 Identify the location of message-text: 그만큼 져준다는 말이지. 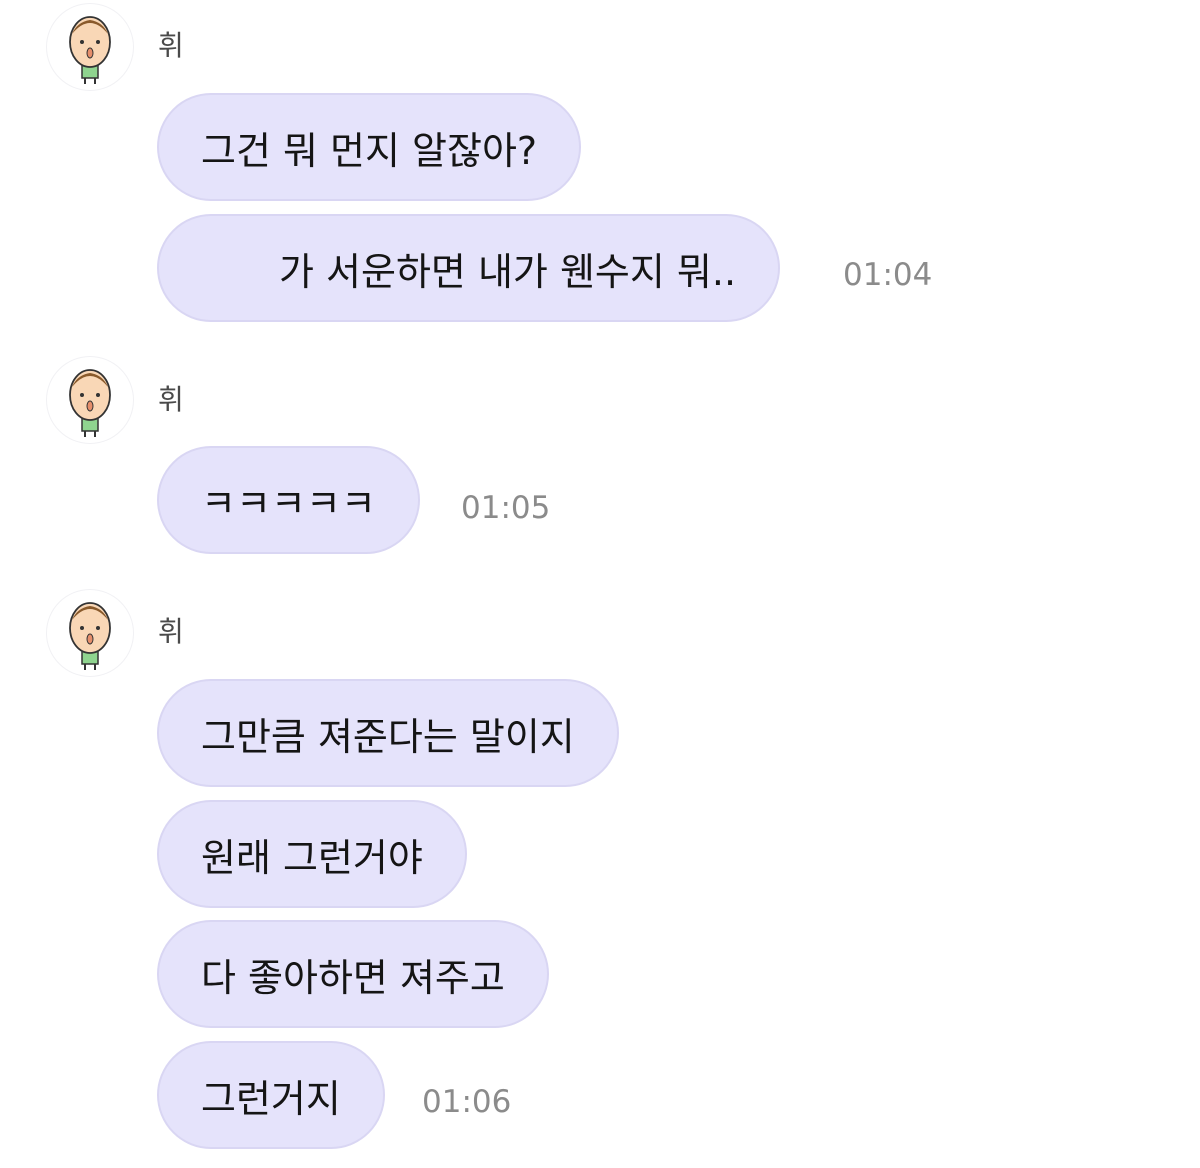
(388, 736).